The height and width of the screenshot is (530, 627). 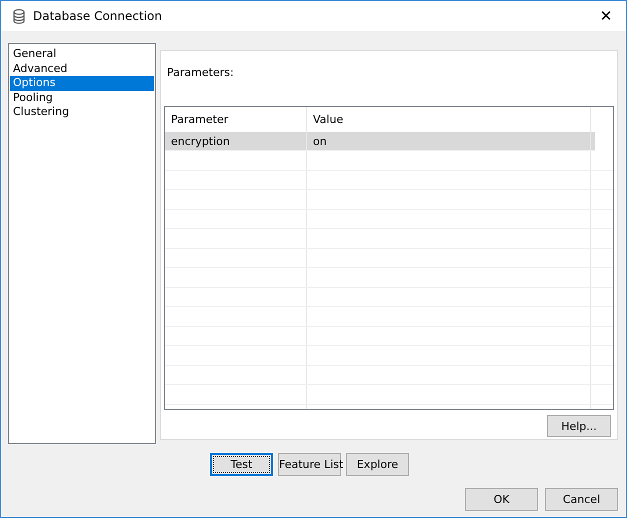 I want to click on action-button: Feature List, so click(x=309, y=464).